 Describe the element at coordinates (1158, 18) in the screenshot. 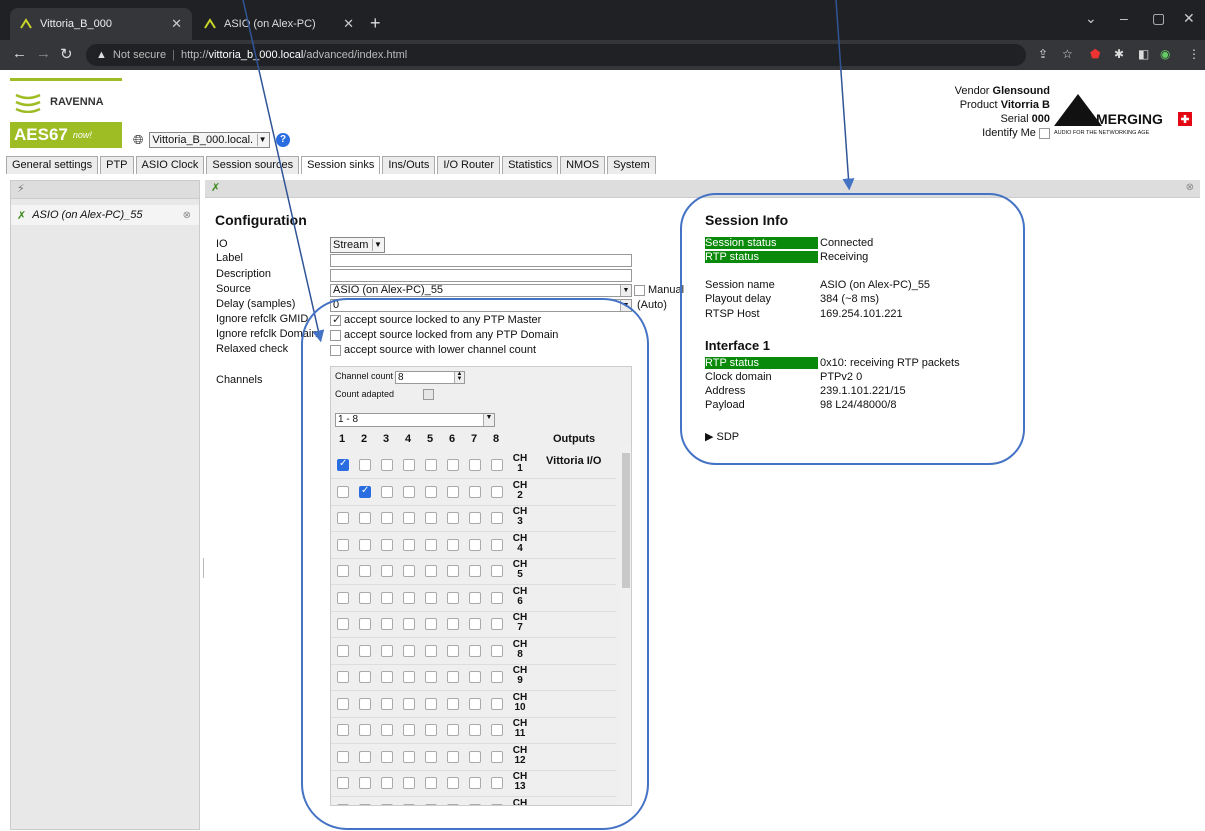

I see `maximize-icon: ▢` at that location.